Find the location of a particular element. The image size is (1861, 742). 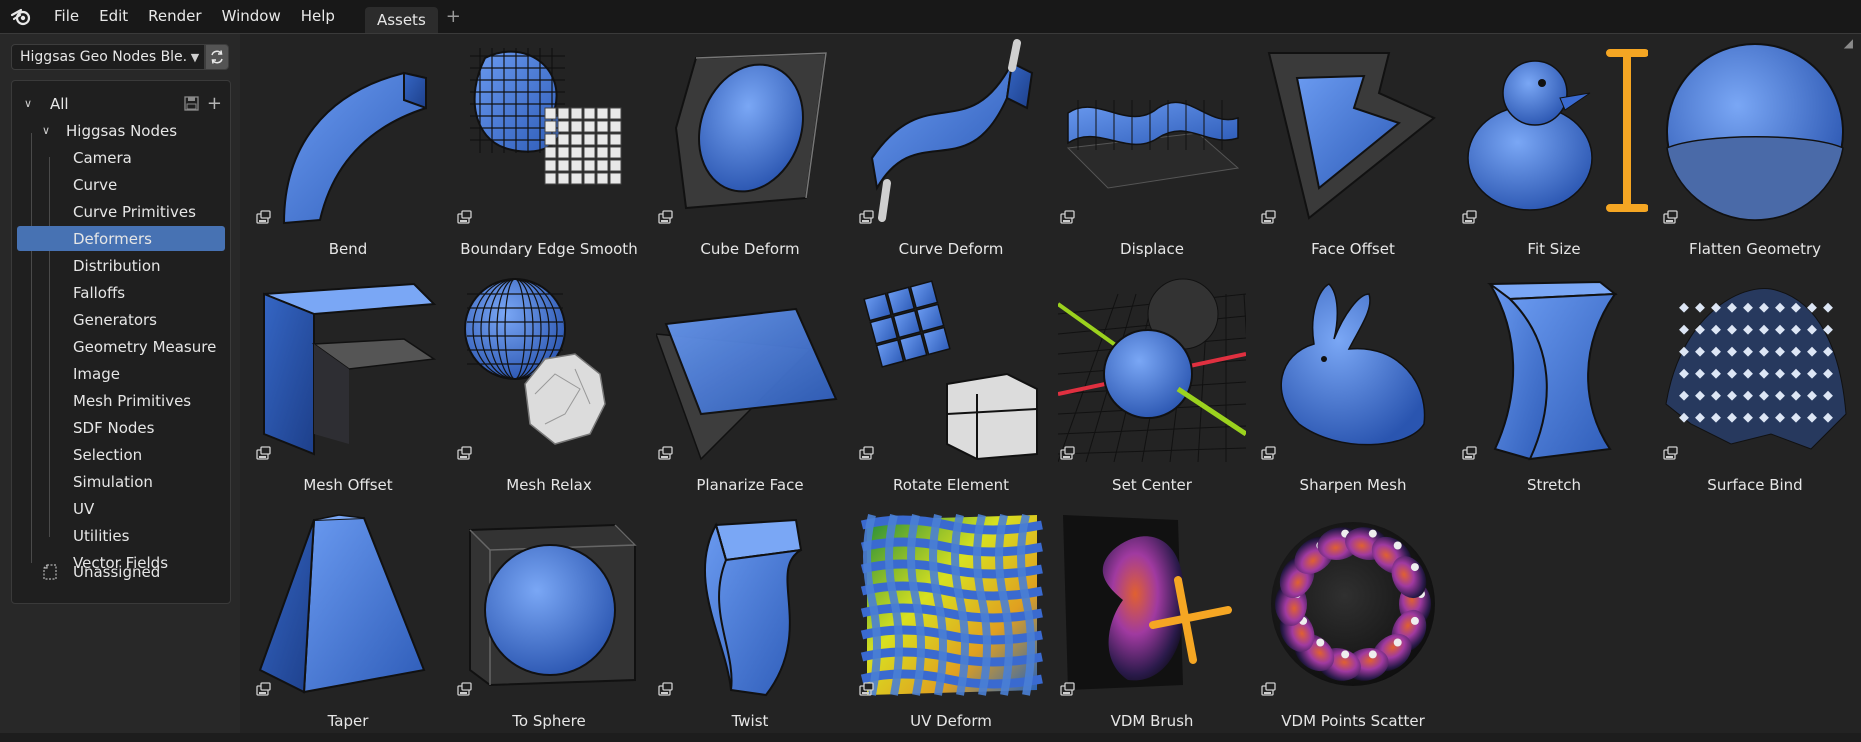

asset-card-set-center: Set Center is located at coordinates (1153, 388).